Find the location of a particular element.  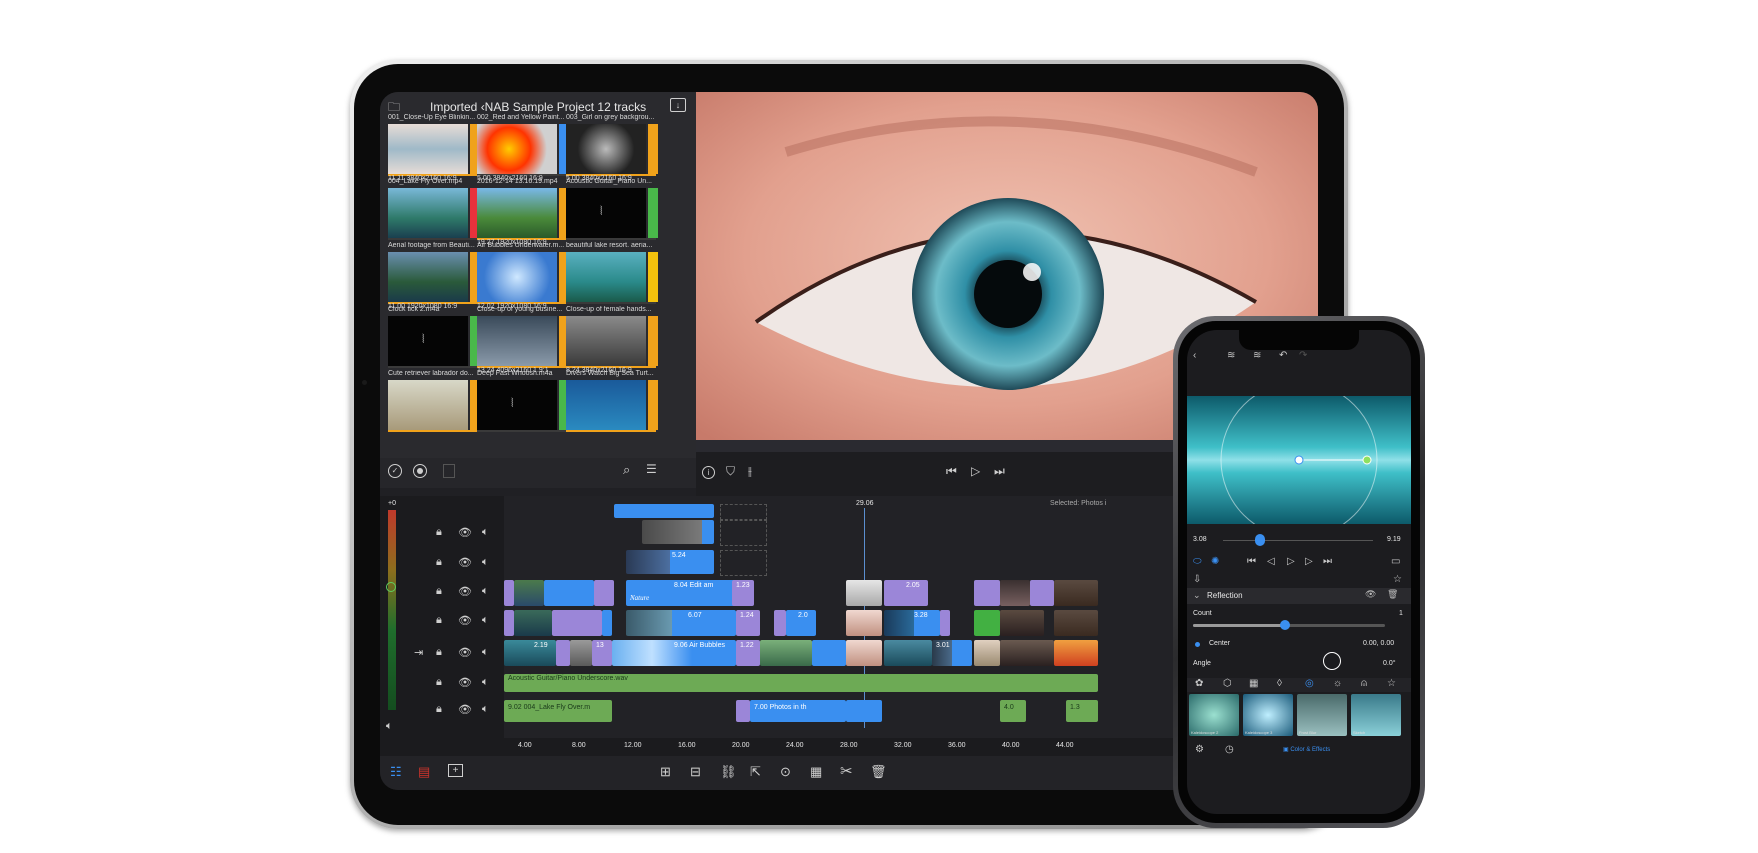

mini-timeline is located at coordinates (1298, 540).